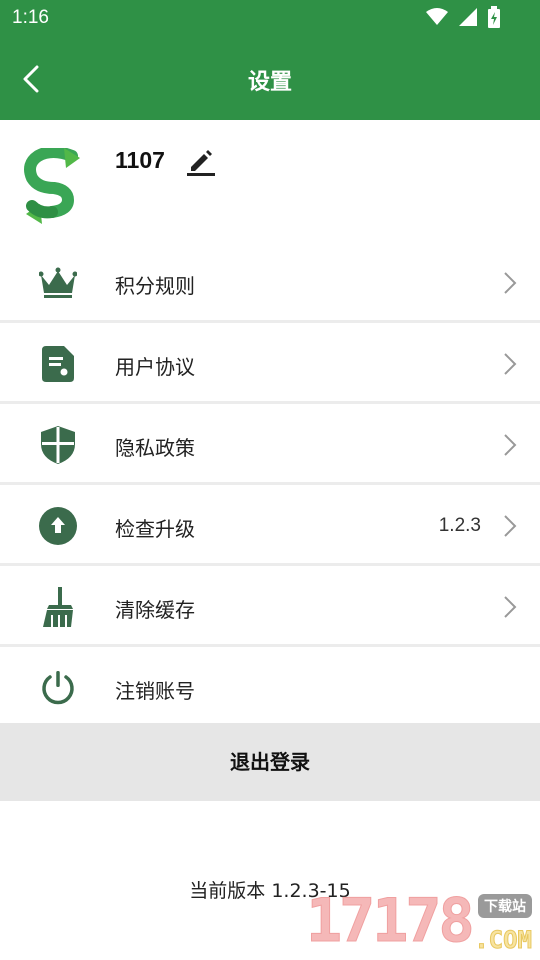 This screenshot has width=540, height=960. I want to click on watermark: 17178 下载站 .COM, so click(420, 921).